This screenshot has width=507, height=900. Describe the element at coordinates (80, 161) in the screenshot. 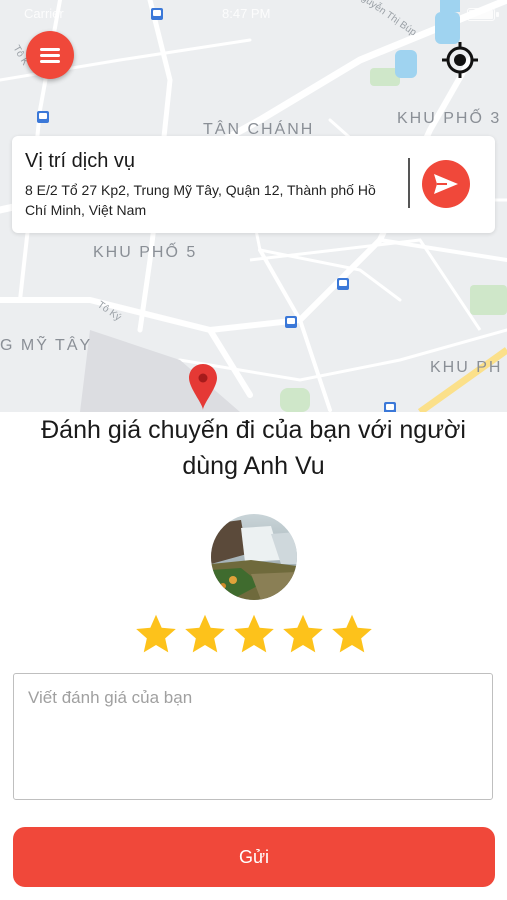

I see `service-location-title: Vị trí dịch vụ` at that location.